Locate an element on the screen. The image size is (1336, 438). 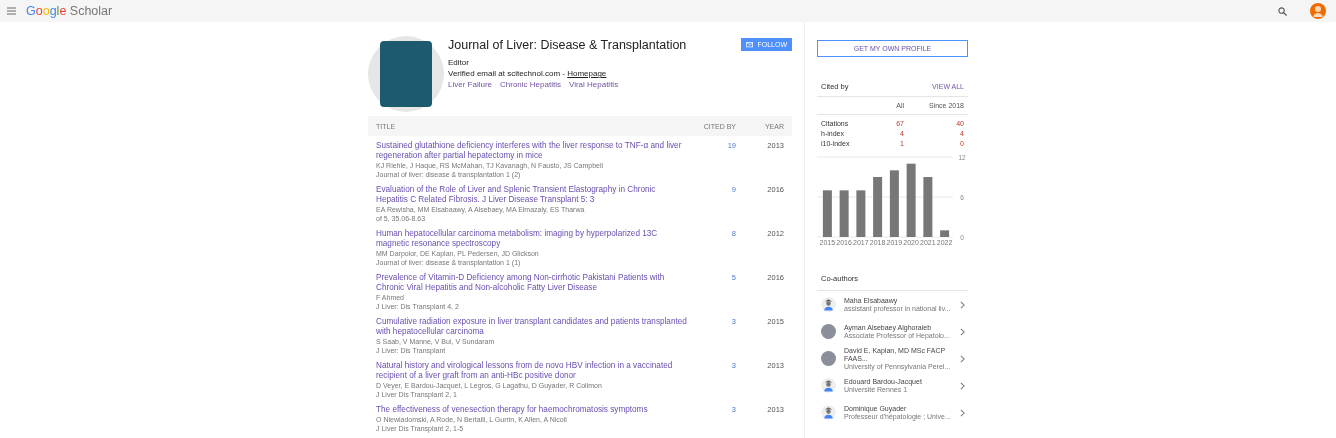
article-title-link: Evaluation of the Role of Liver and Splenic Transient Elastography in Chronic Hepatitis C Related Fibrosis. J Liver Disease Transplant 5: 3 is located at coordinates (537, 195).